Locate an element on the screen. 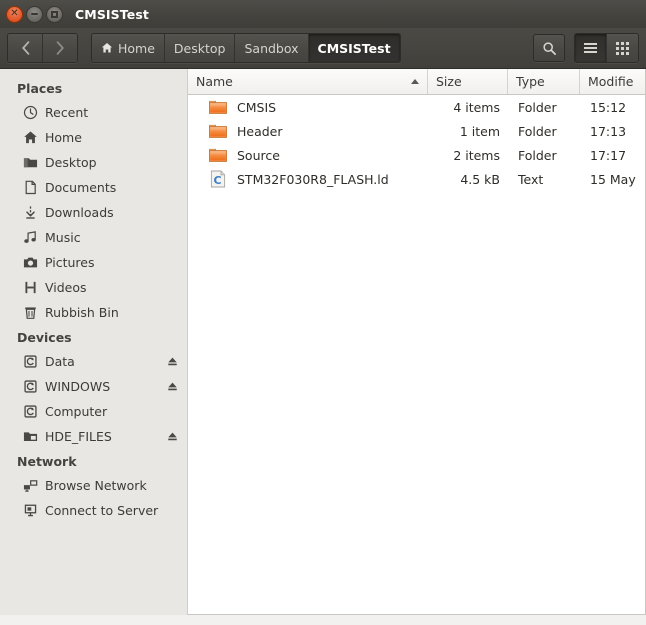 This screenshot has height=625, width=646. breadcrumb-label: Sandbox is located at coordinates (271, 48).